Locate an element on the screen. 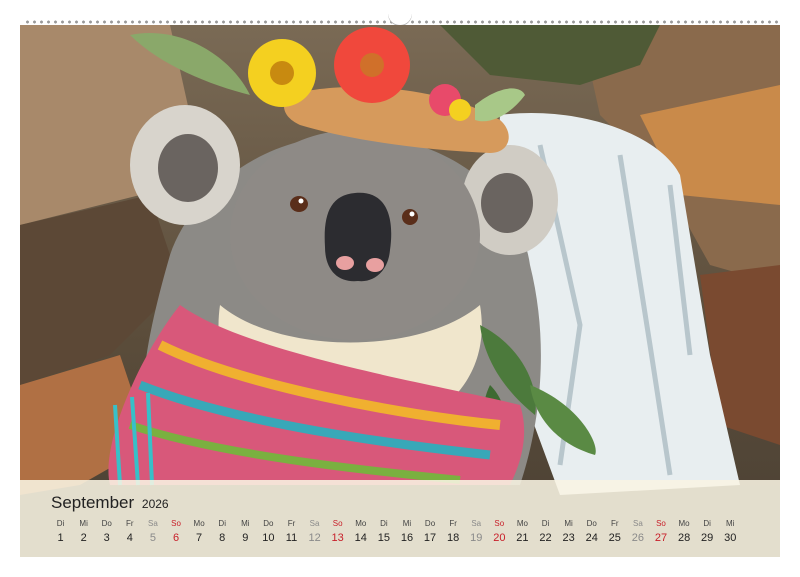 This screenshot has height=577, width=800. calendar-day: Mo 14 is located at coordinates (360, 532).